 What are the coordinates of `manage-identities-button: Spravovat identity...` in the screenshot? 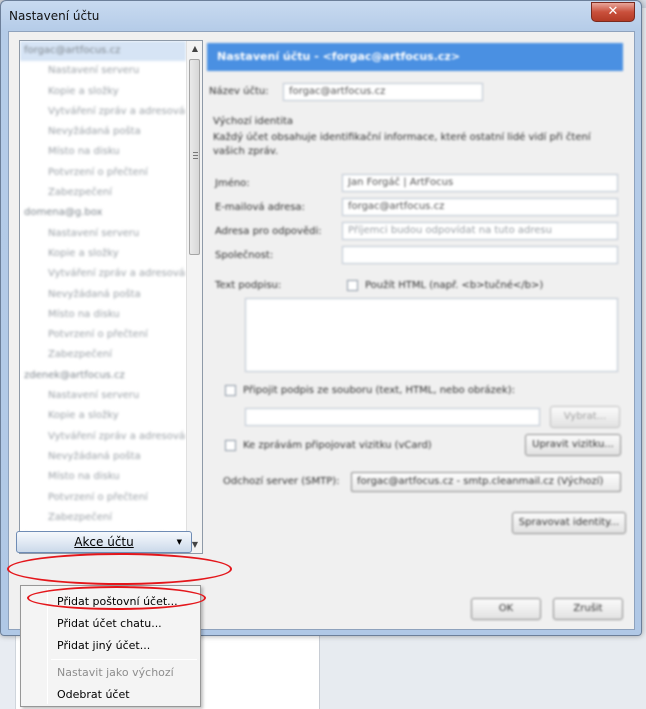 It's located at (569, 523).